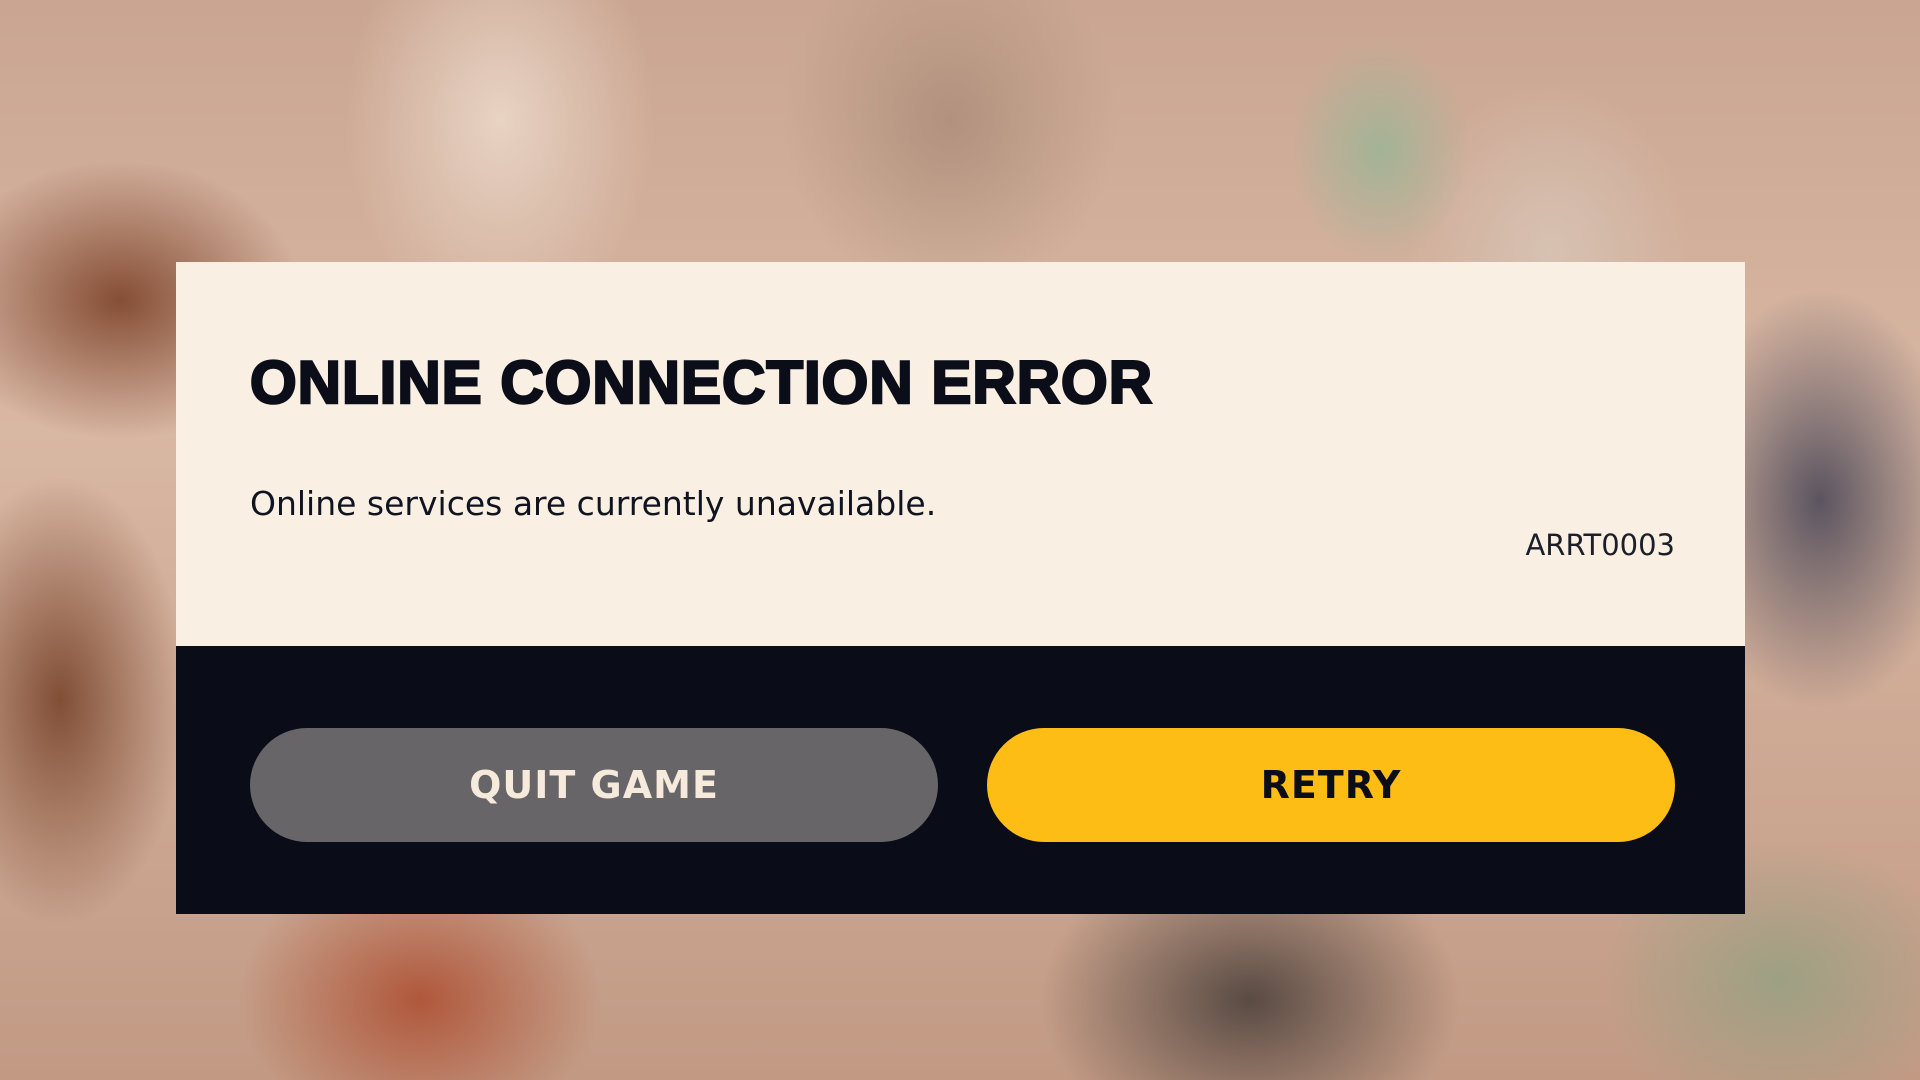 This screenshot has height=1080, width=1920. Describe the element at coordinates (701, 383) in the screenshot. I see `dialog-title: ONLINE CONNECTION ERROR` at that location.